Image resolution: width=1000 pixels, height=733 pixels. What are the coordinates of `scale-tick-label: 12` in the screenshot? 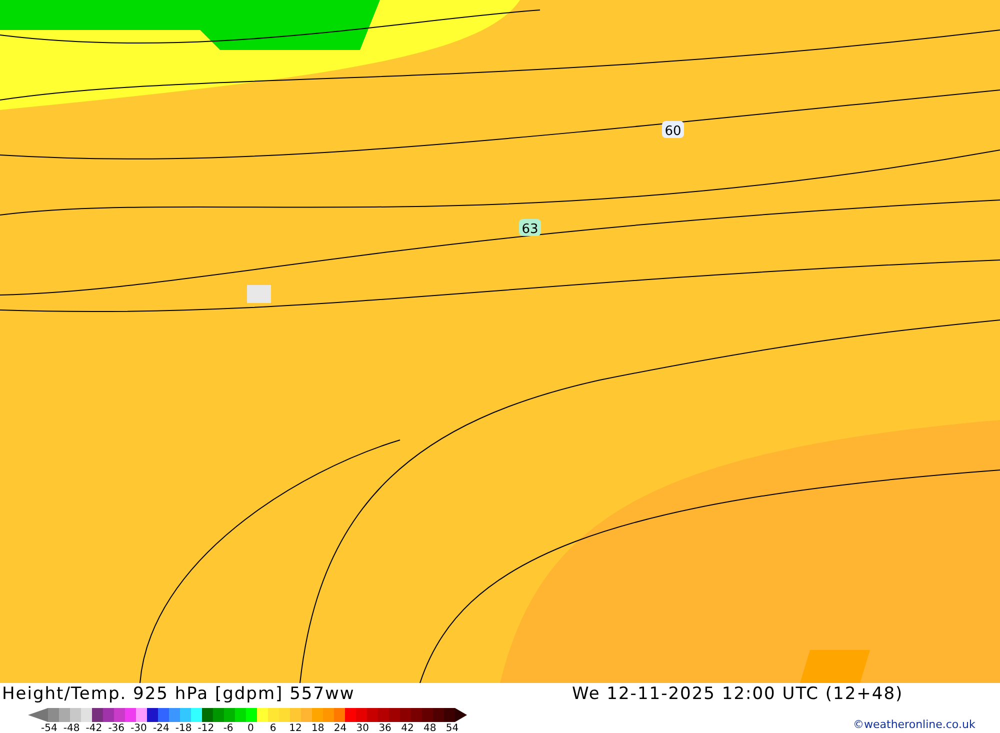 It's located at (295, 728).